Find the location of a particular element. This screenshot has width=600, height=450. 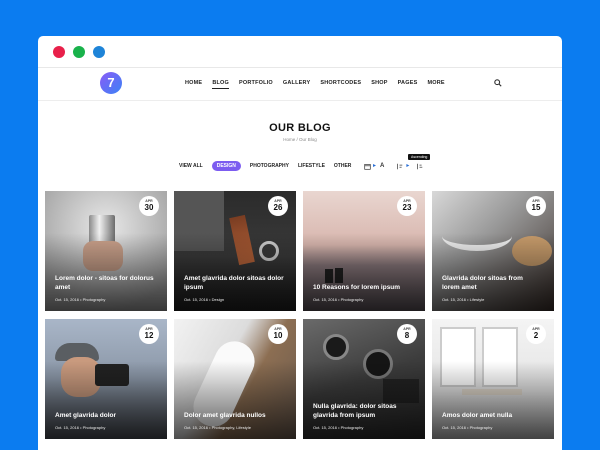

calendar-icon is located at coordinates (367, 166).